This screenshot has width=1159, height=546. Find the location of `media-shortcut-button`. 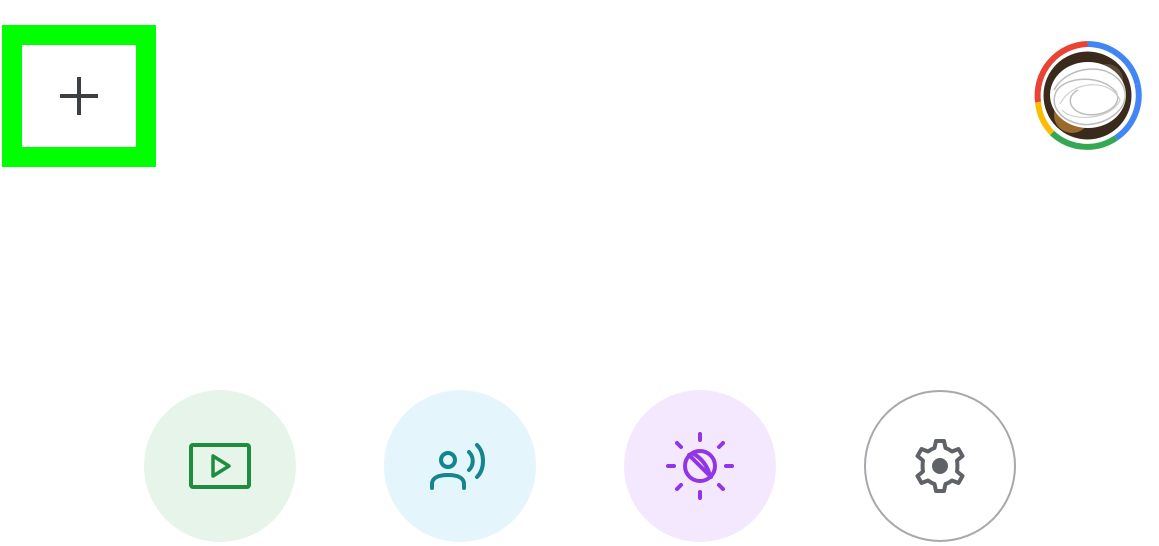

media-shortcut-button is located at coordinates (220, 466).